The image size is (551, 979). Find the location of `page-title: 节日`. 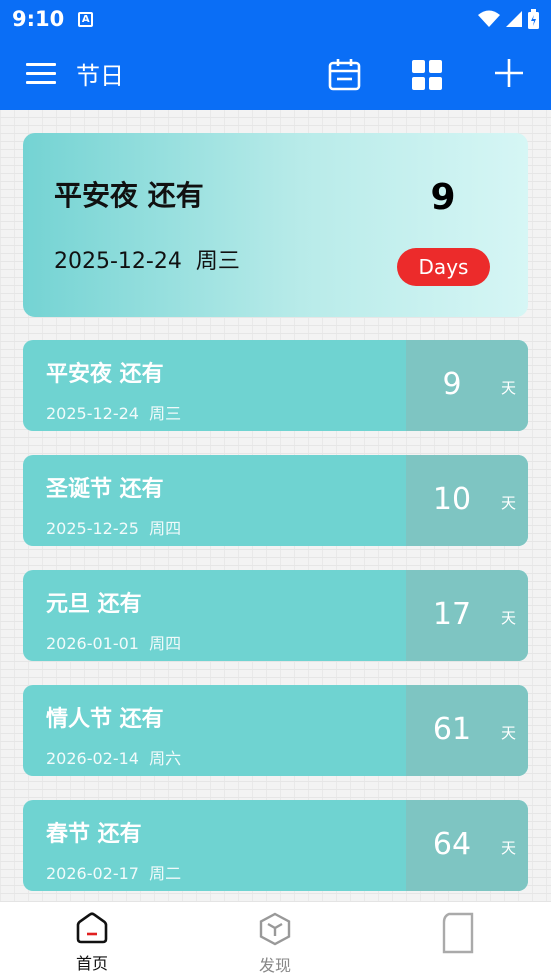

page-title: 节日 is located at coordinates (100, 76).